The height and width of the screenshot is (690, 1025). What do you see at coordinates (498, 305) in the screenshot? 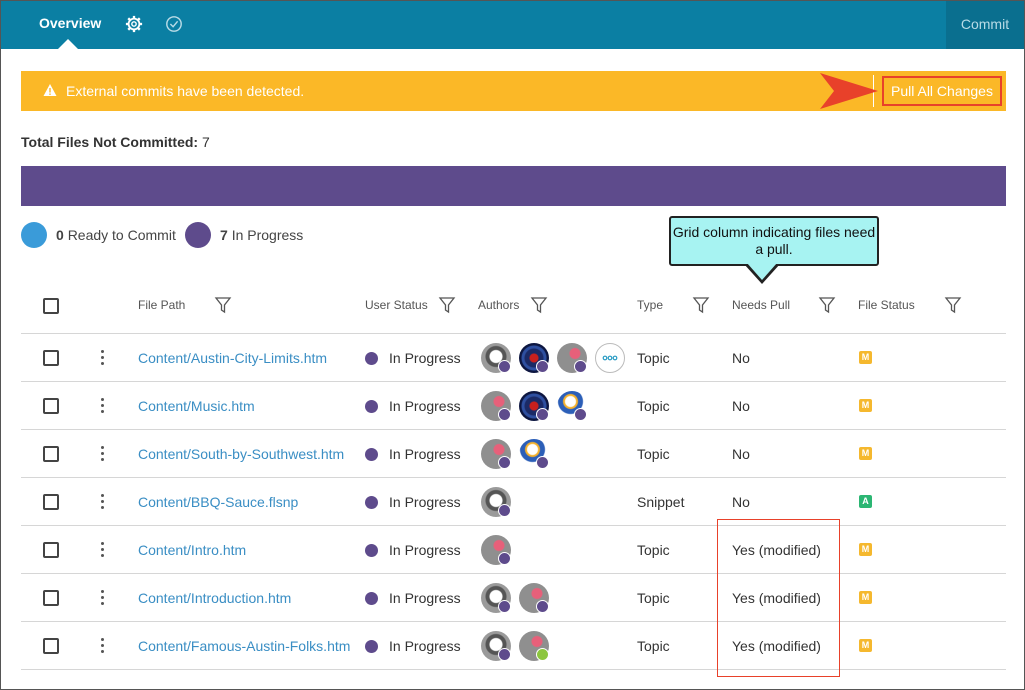
I see `header-authors: Authors` at bounding box center [498, 305].